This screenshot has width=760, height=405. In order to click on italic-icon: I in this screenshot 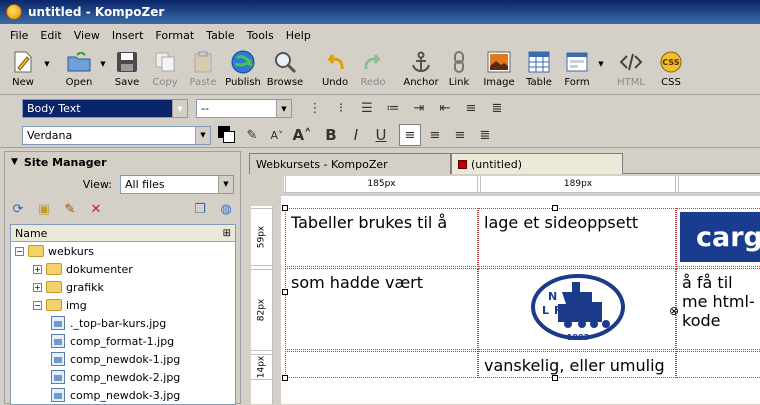, I will do `click(356, 135)`.